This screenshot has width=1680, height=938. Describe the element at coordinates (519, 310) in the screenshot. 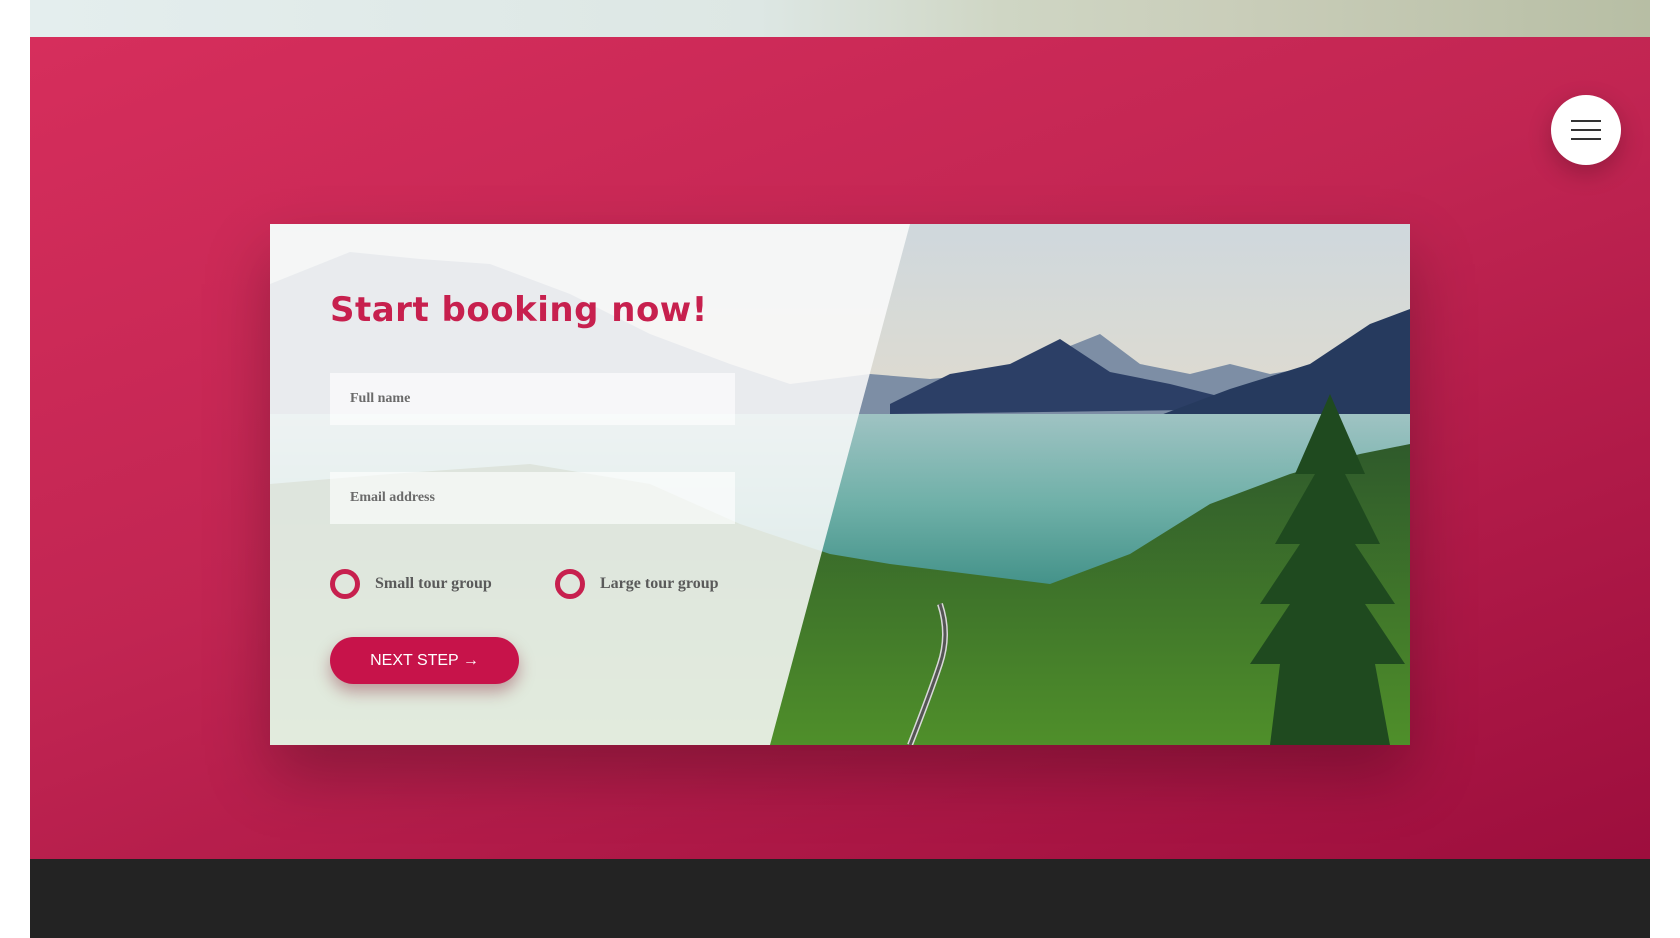

I see `form-title: Start booking now!` at that location.